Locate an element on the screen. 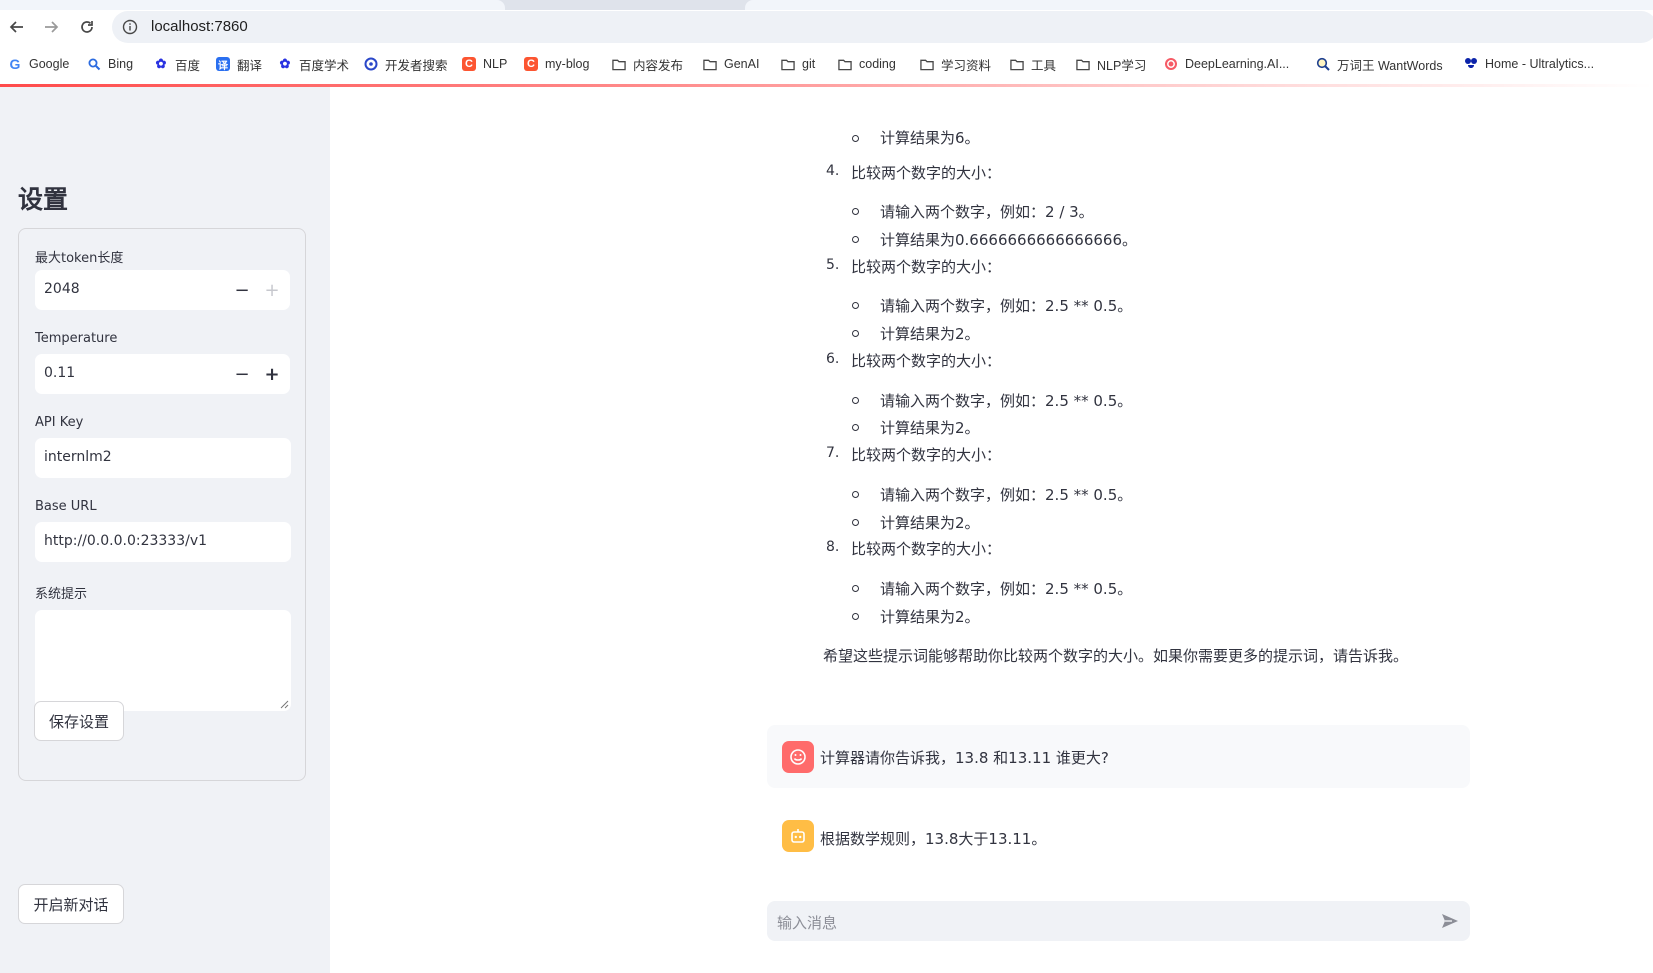 This screenshot has width=1653, height=973. temperature-decrement-button: − is located at coordinates (242, 374).